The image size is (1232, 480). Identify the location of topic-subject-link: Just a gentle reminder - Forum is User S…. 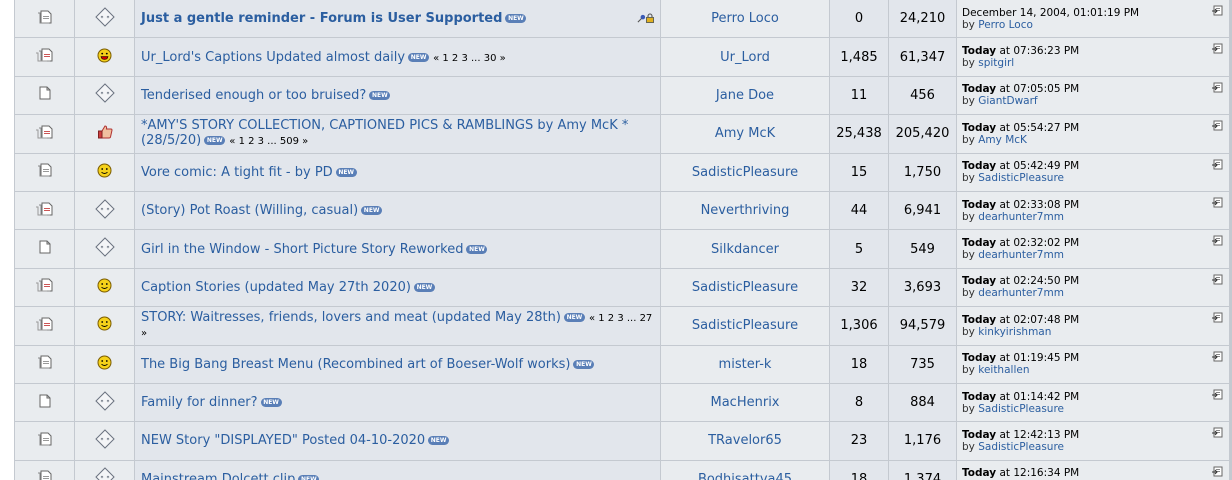
(321, 18).